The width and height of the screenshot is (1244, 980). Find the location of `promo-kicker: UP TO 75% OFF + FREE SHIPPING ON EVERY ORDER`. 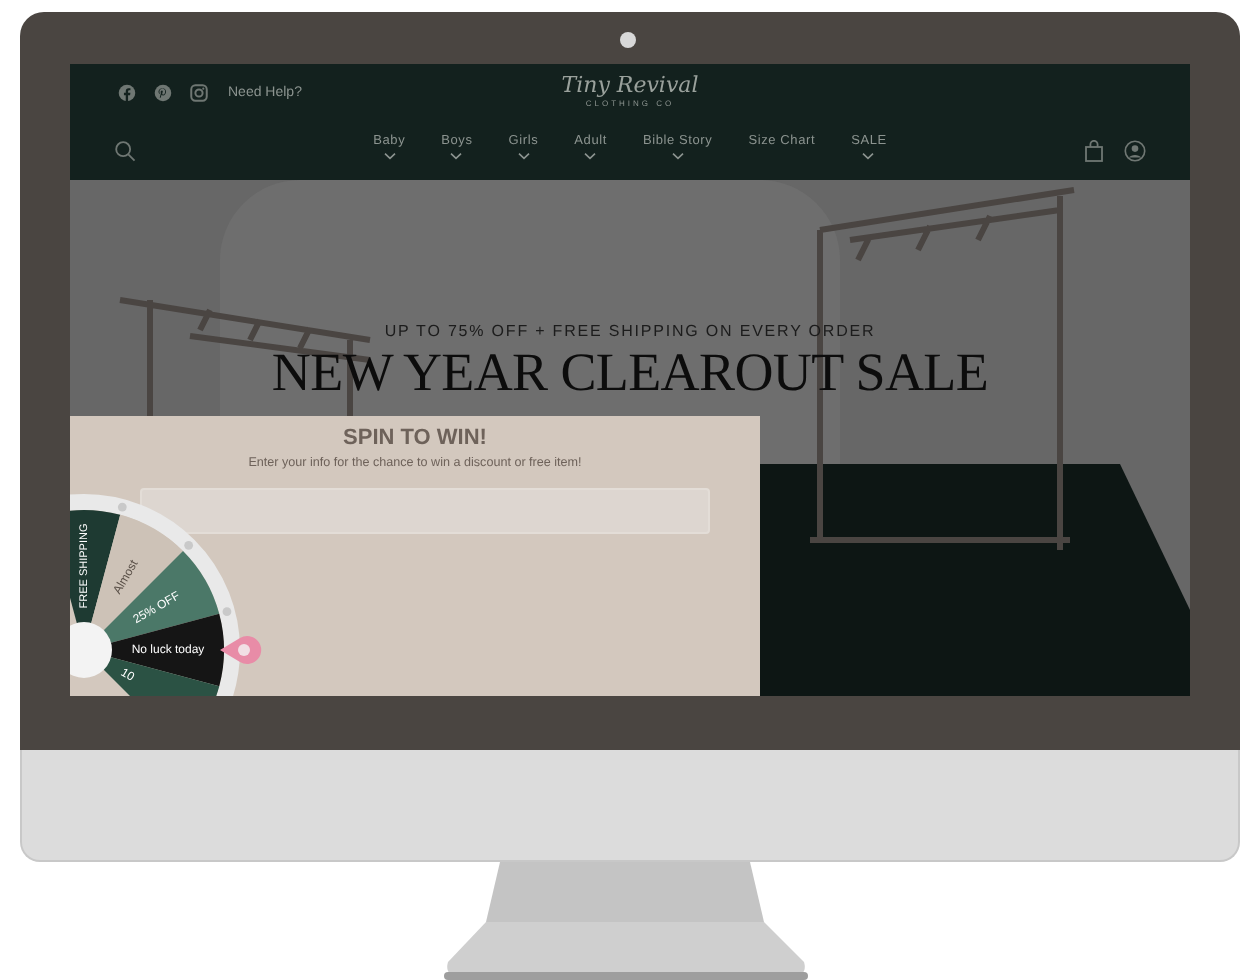

promo-kicker: UP TO 75% OFF + FREE SHIPPING ON EVERY ORDER is located at coordinates (630, 331).